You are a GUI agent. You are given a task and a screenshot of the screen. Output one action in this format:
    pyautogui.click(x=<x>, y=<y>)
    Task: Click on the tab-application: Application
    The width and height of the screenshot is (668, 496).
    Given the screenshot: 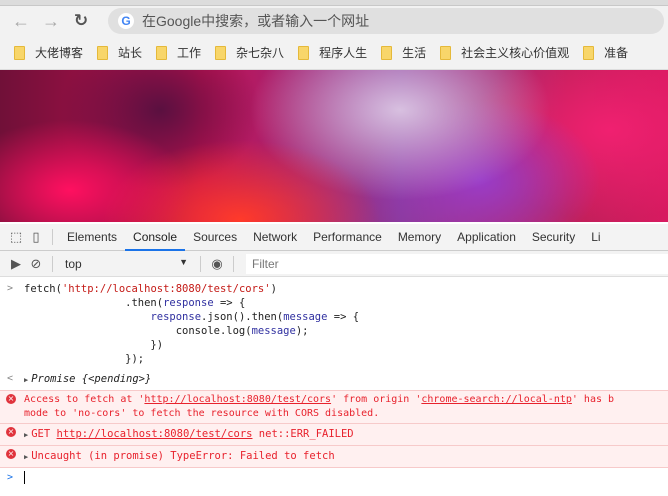 What is the action you would take?
    pyautogui.click(x=486, y=237)
    